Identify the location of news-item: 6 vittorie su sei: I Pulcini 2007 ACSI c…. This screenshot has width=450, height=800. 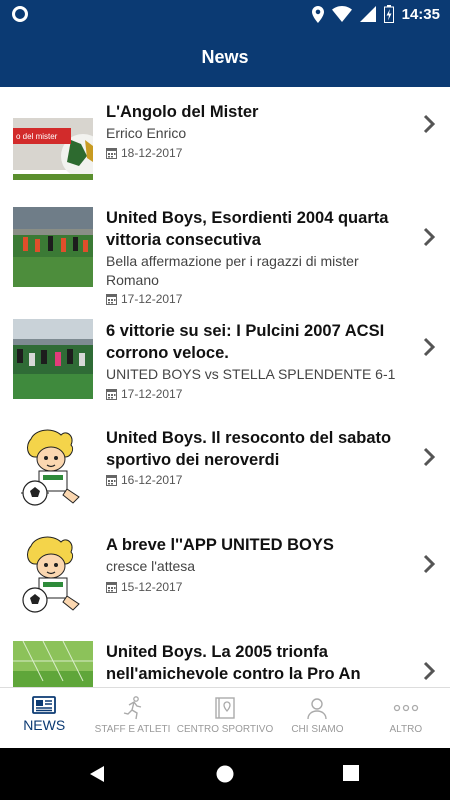
(225, 359).